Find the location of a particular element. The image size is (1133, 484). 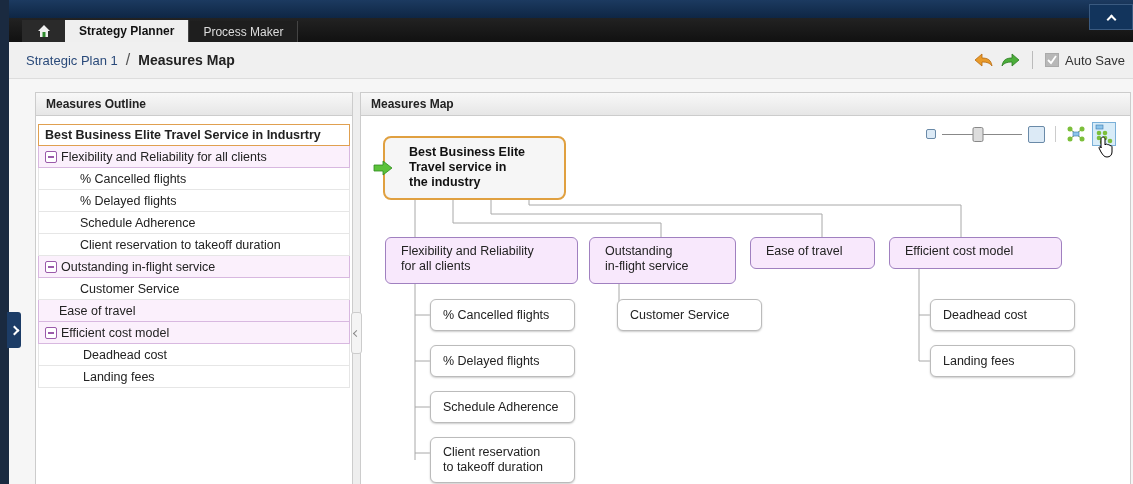

page-title: Measures Map is located at coordinates (186, 60).